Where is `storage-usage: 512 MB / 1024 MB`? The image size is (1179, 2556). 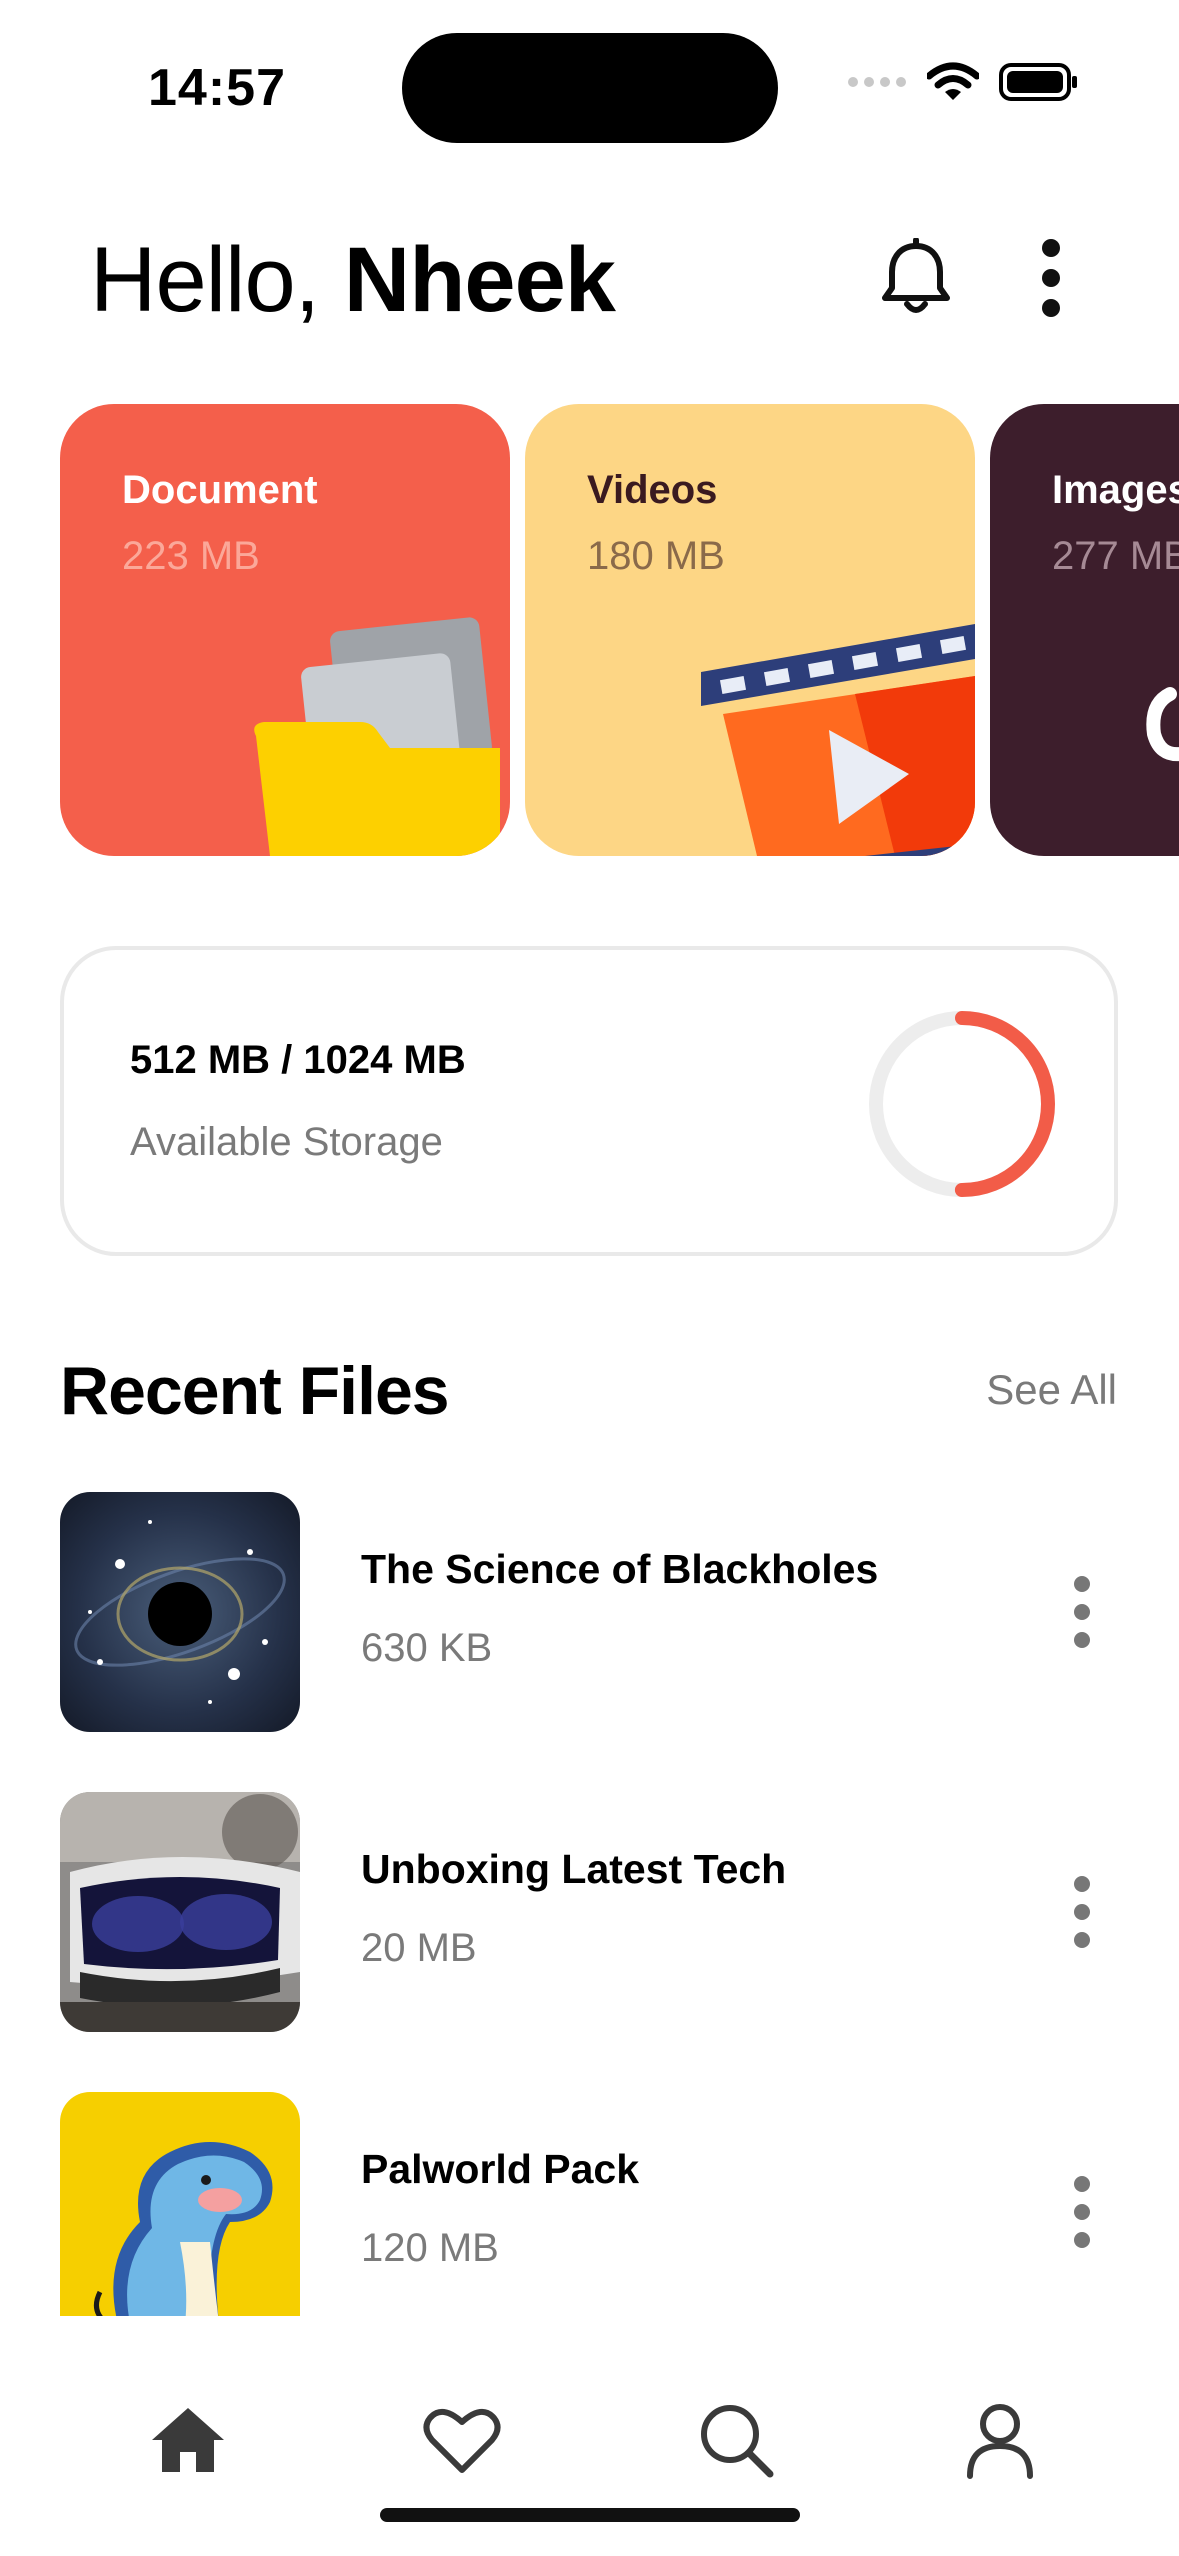 storage-usage: 512 MB / 1024 MB is located at coordinates (298, 1060).